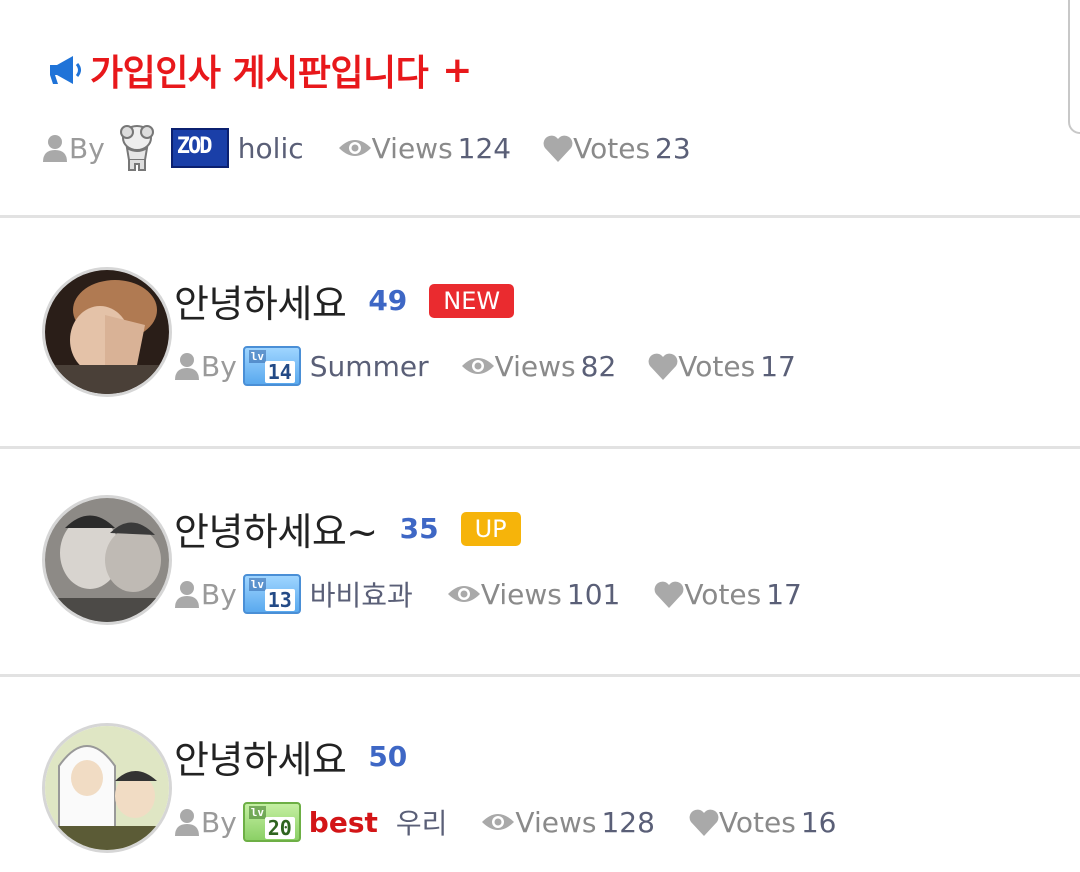  I want to click on level-badge: lv 14, so click(271, 366).